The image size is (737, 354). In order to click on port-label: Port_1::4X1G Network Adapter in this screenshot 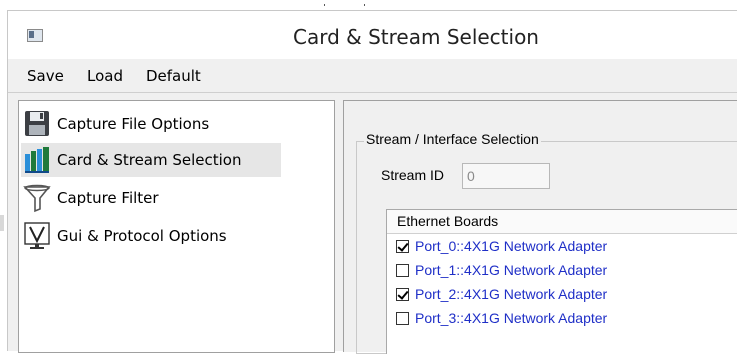, I will do `click(511, 270)`.